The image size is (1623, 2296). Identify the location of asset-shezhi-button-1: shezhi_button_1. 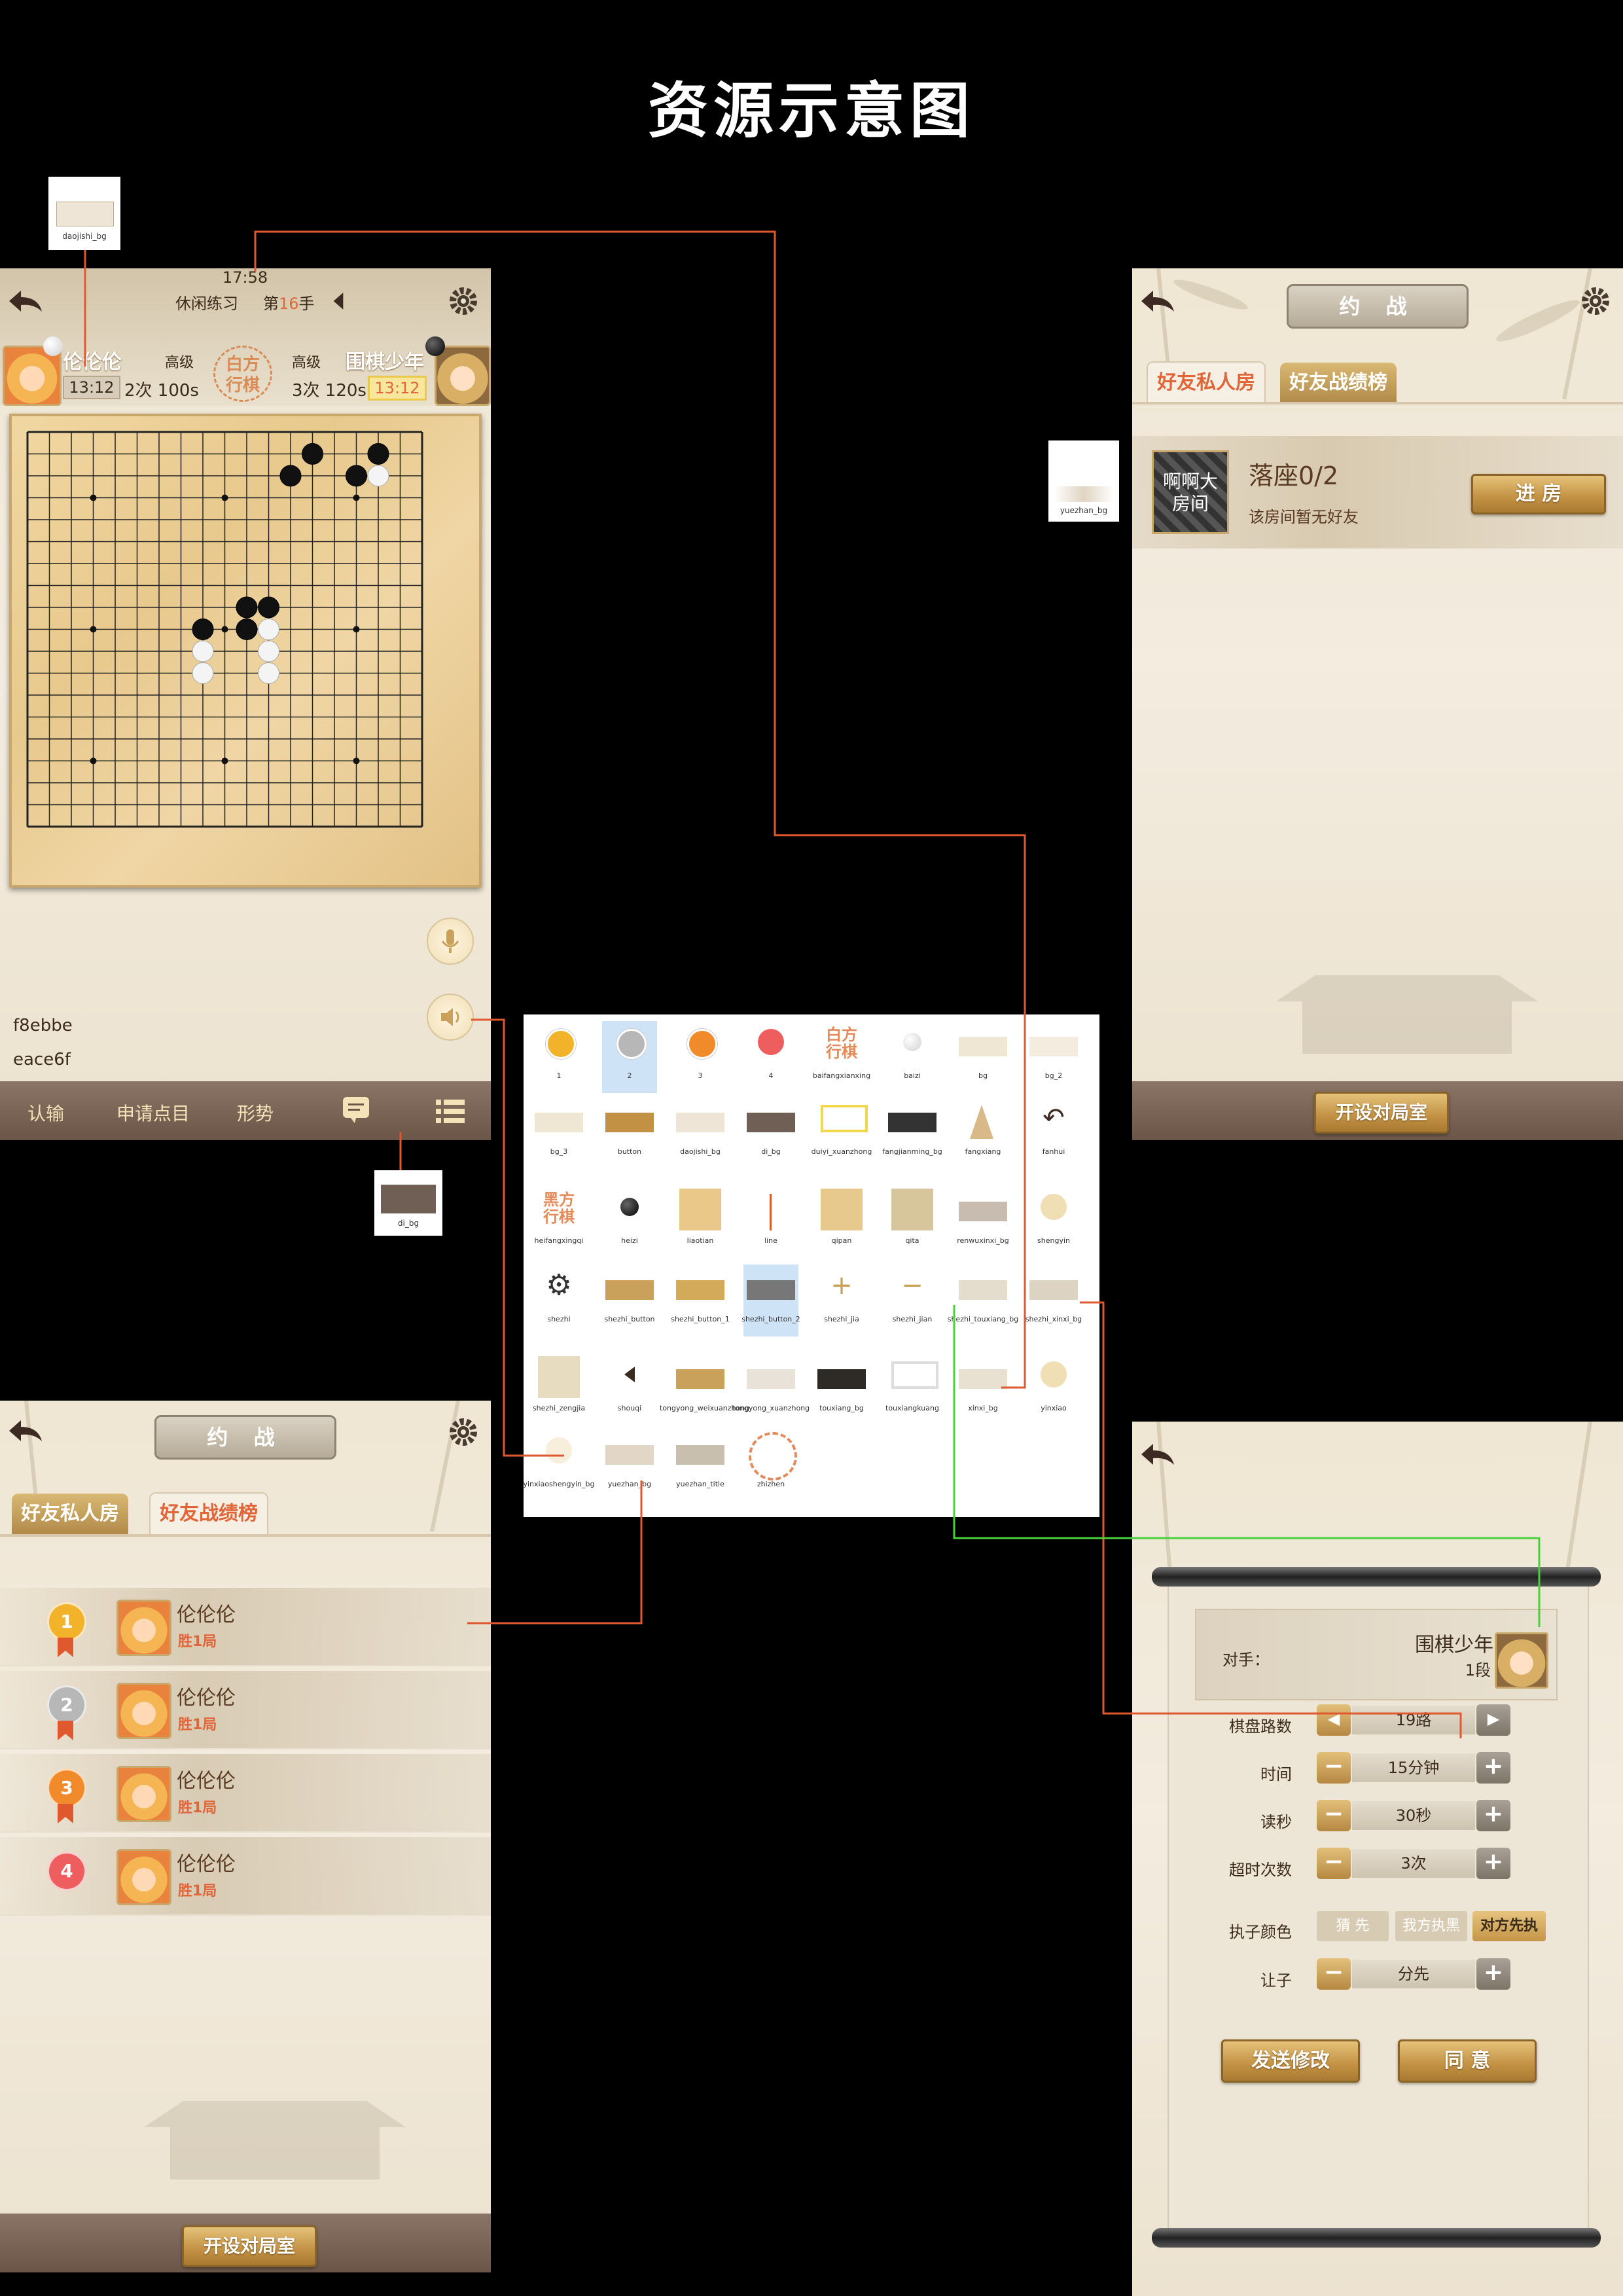
(700, 1300).